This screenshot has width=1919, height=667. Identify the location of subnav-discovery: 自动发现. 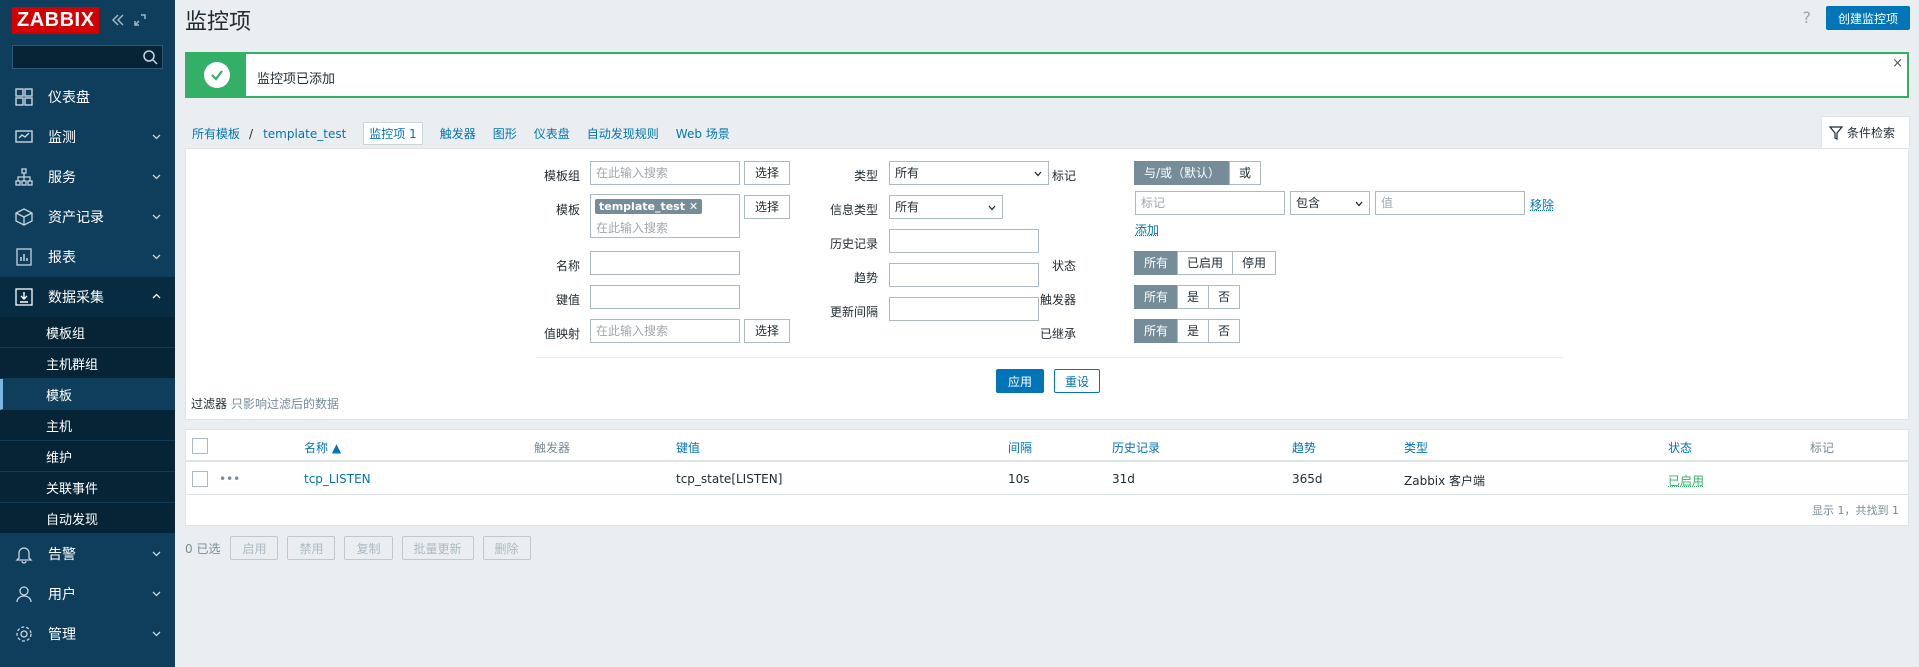
(87, 518).